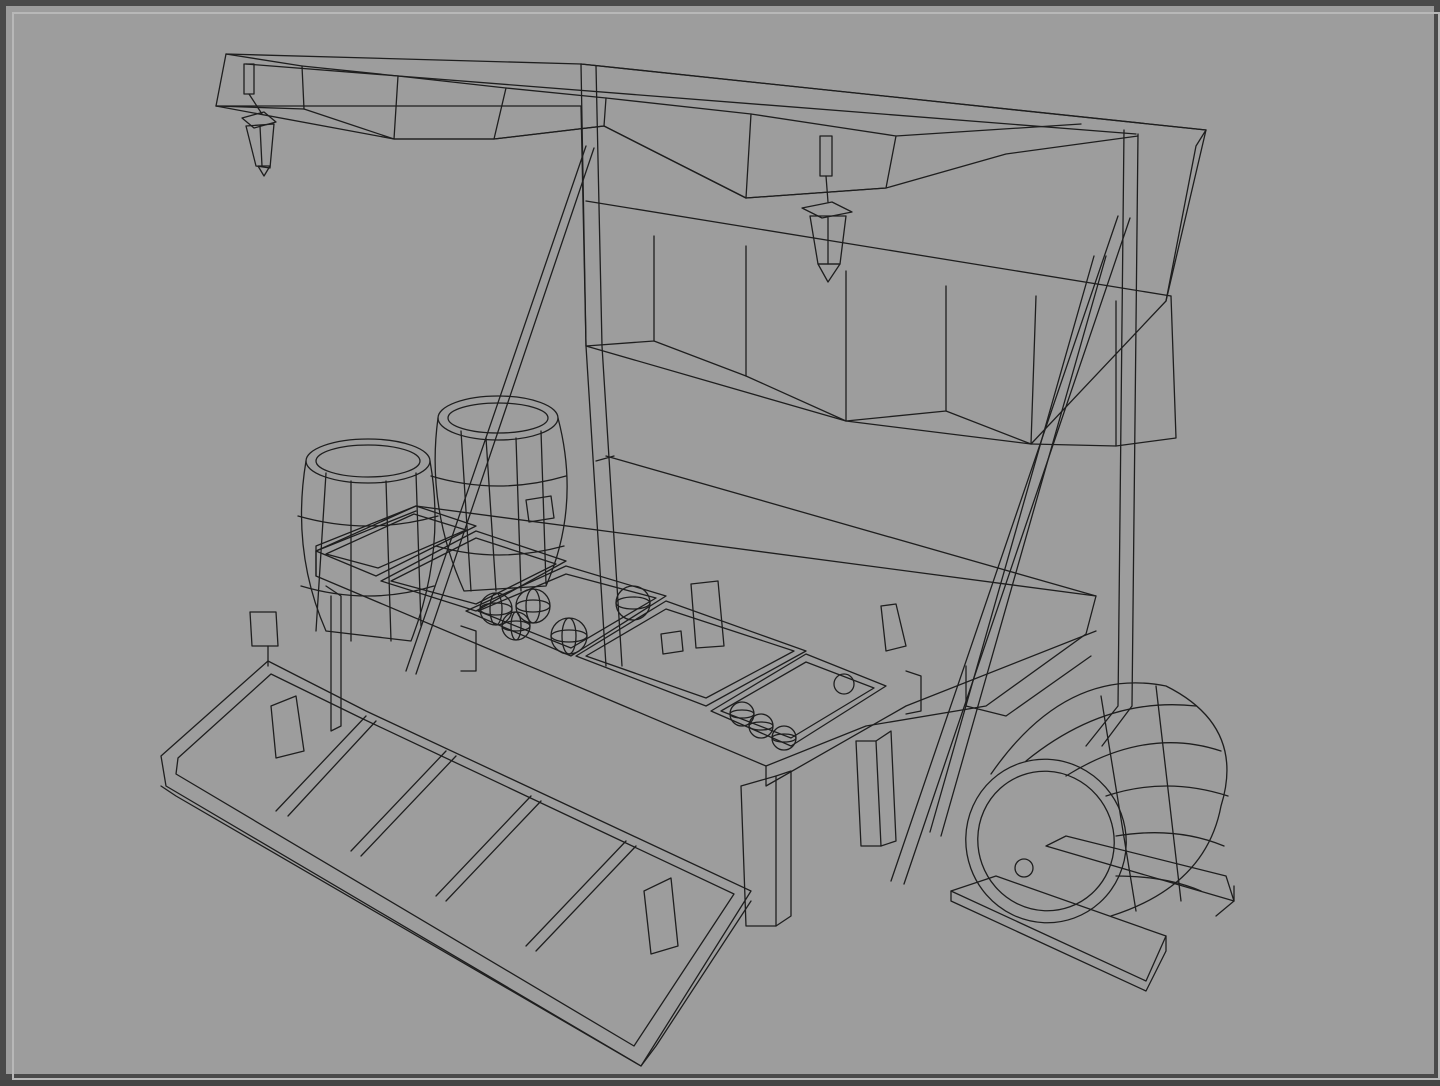 The image size is (1440, 1086). I want to click on barrel-upright-right, so click(499, 493).